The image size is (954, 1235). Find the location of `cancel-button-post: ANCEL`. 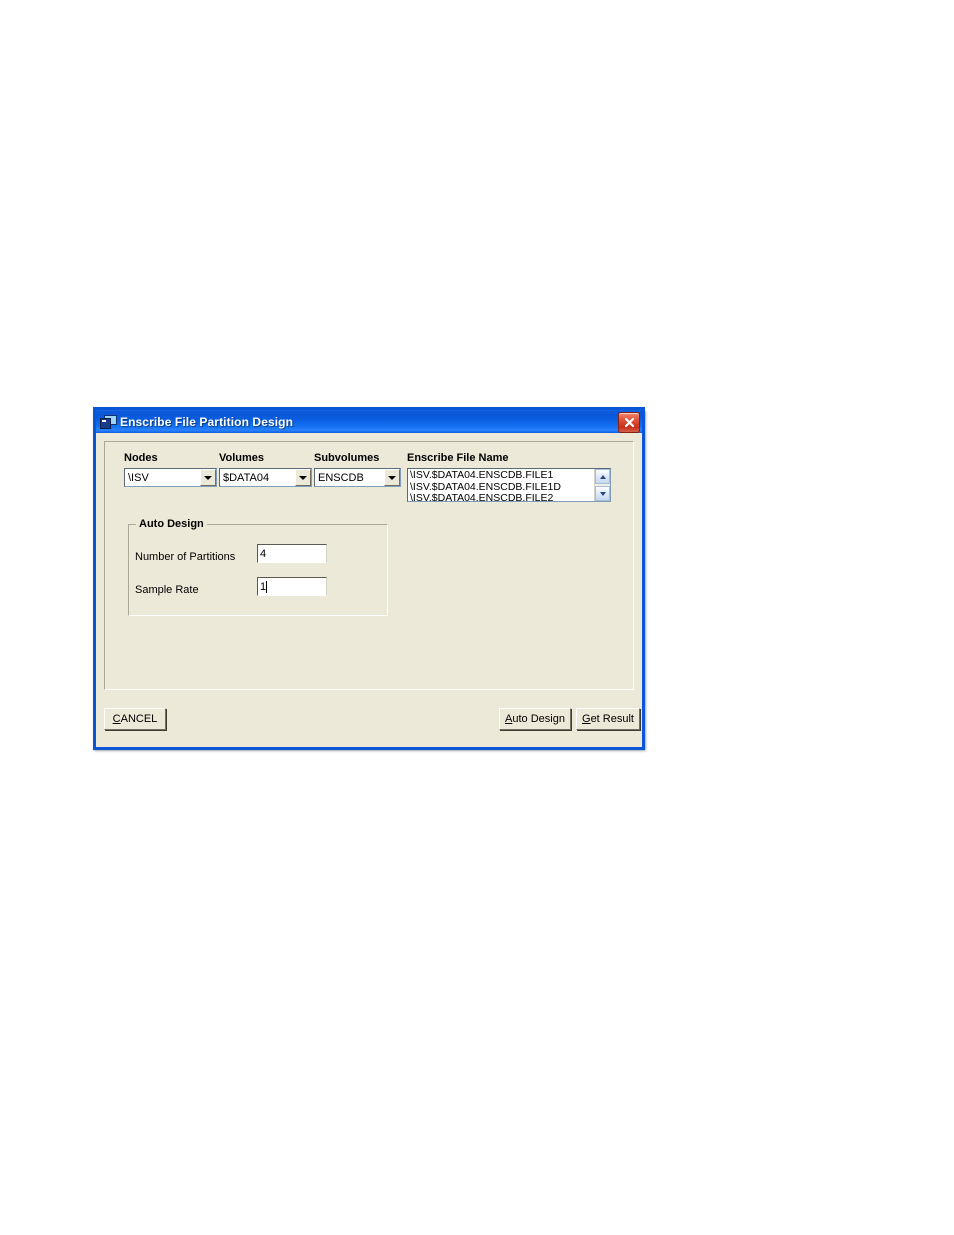

cancel-button-post: ANCEL is located at coordinates (139, 719).